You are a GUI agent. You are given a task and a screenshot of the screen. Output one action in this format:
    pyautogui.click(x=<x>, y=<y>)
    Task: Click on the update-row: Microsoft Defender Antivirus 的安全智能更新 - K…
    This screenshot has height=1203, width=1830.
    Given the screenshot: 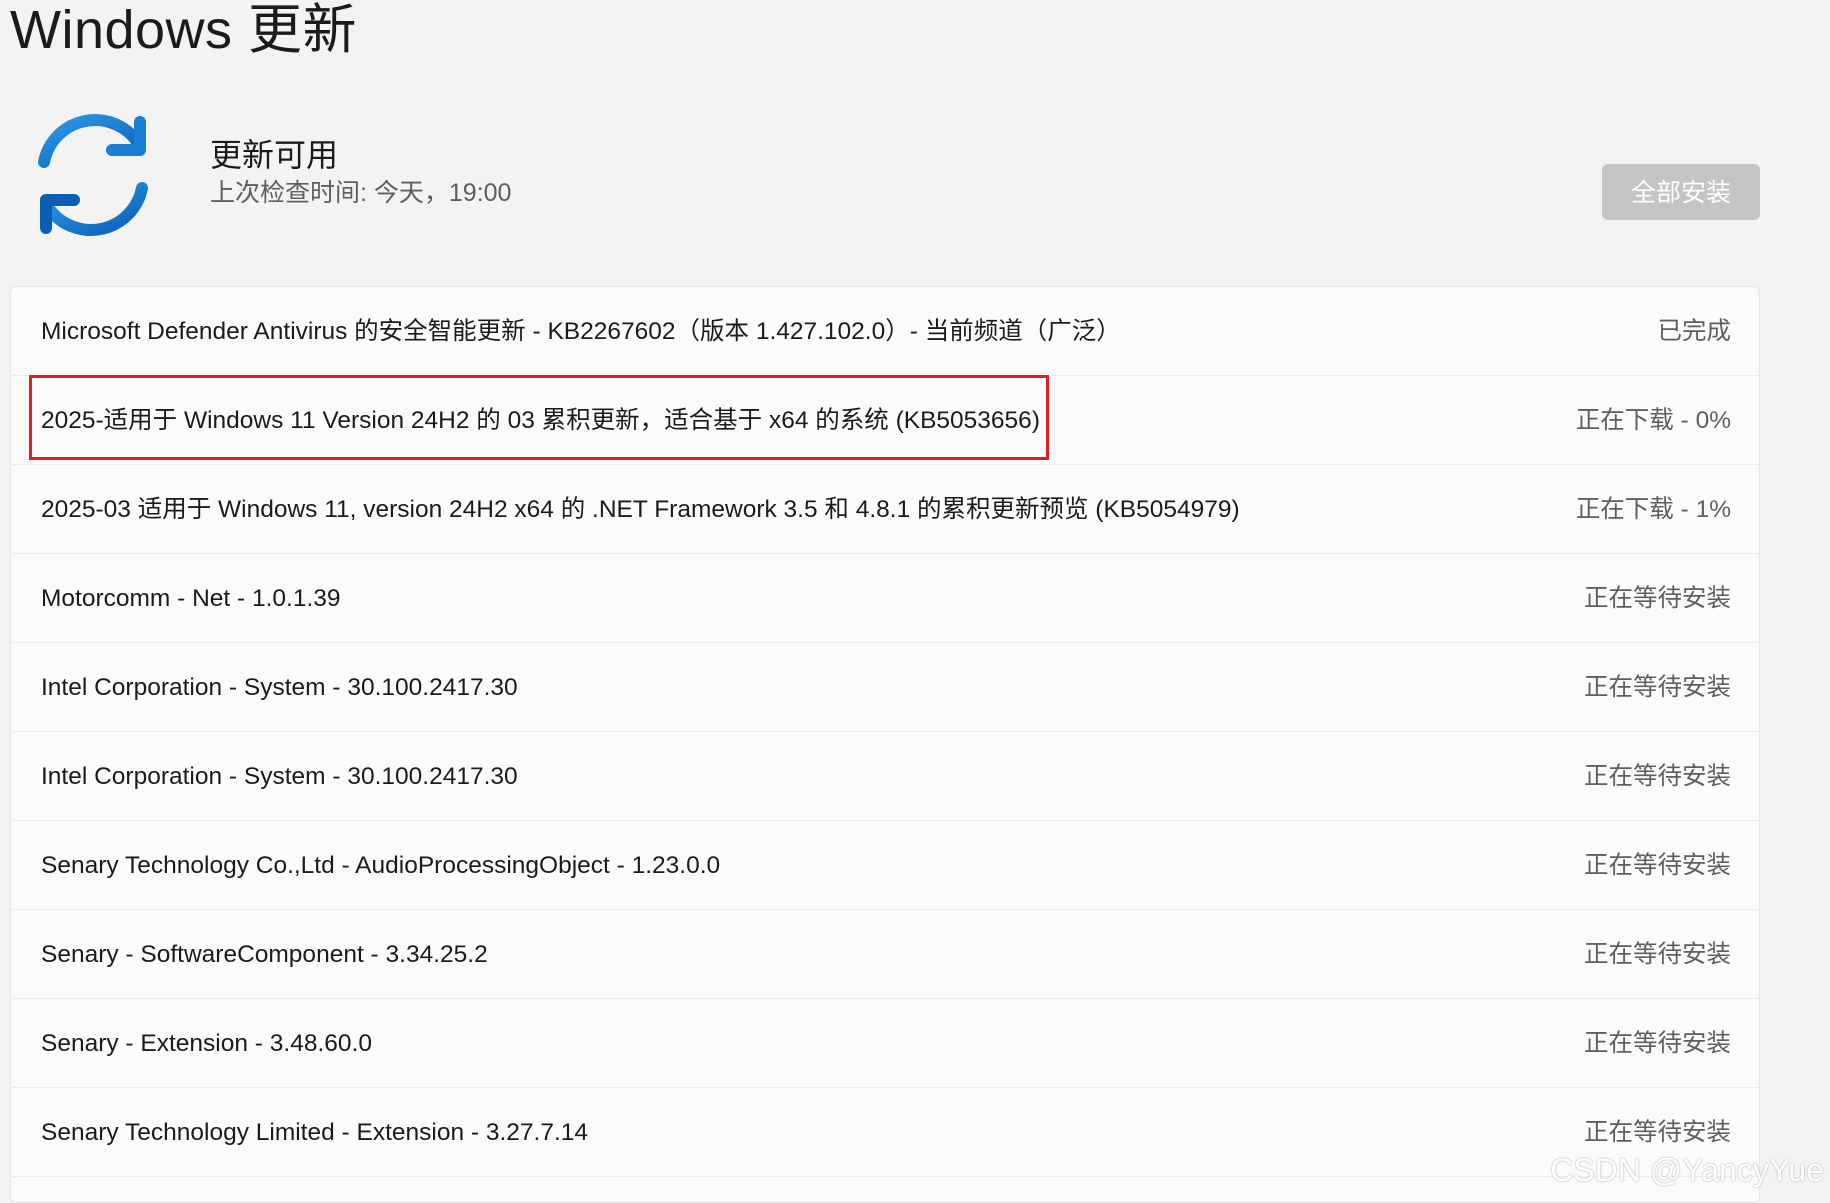 What is the action you would take?
    pyautogui.click(x=885, y=331)
    